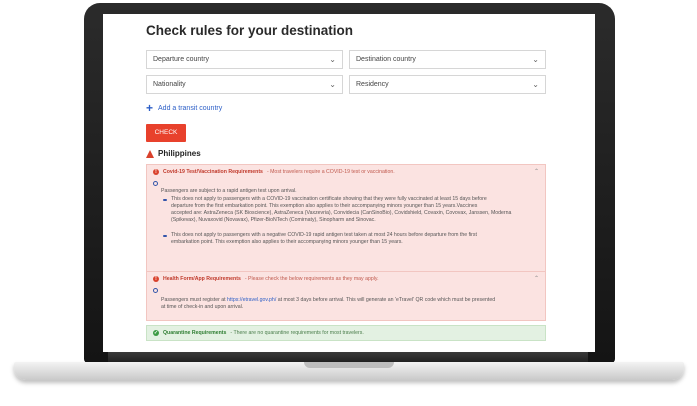 The height and width of the screenshot is (406, 697). What do you see at coordinates (202, 279) in the screenshot?
I see `health-panel-title: Health Form/App Requirements` at bounding box center [202, 279].